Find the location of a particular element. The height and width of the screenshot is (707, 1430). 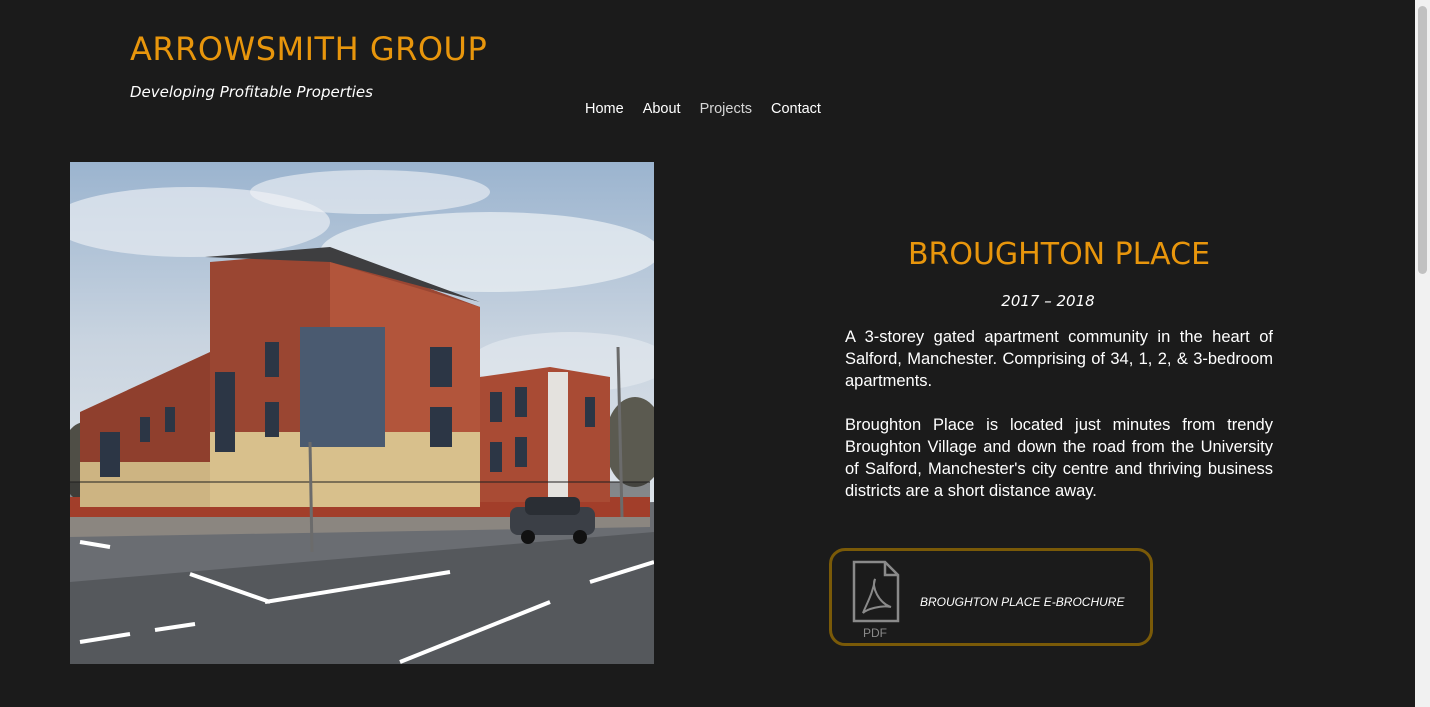

main-nav: Home About Projects Contact is located at coordinates (712, 109).